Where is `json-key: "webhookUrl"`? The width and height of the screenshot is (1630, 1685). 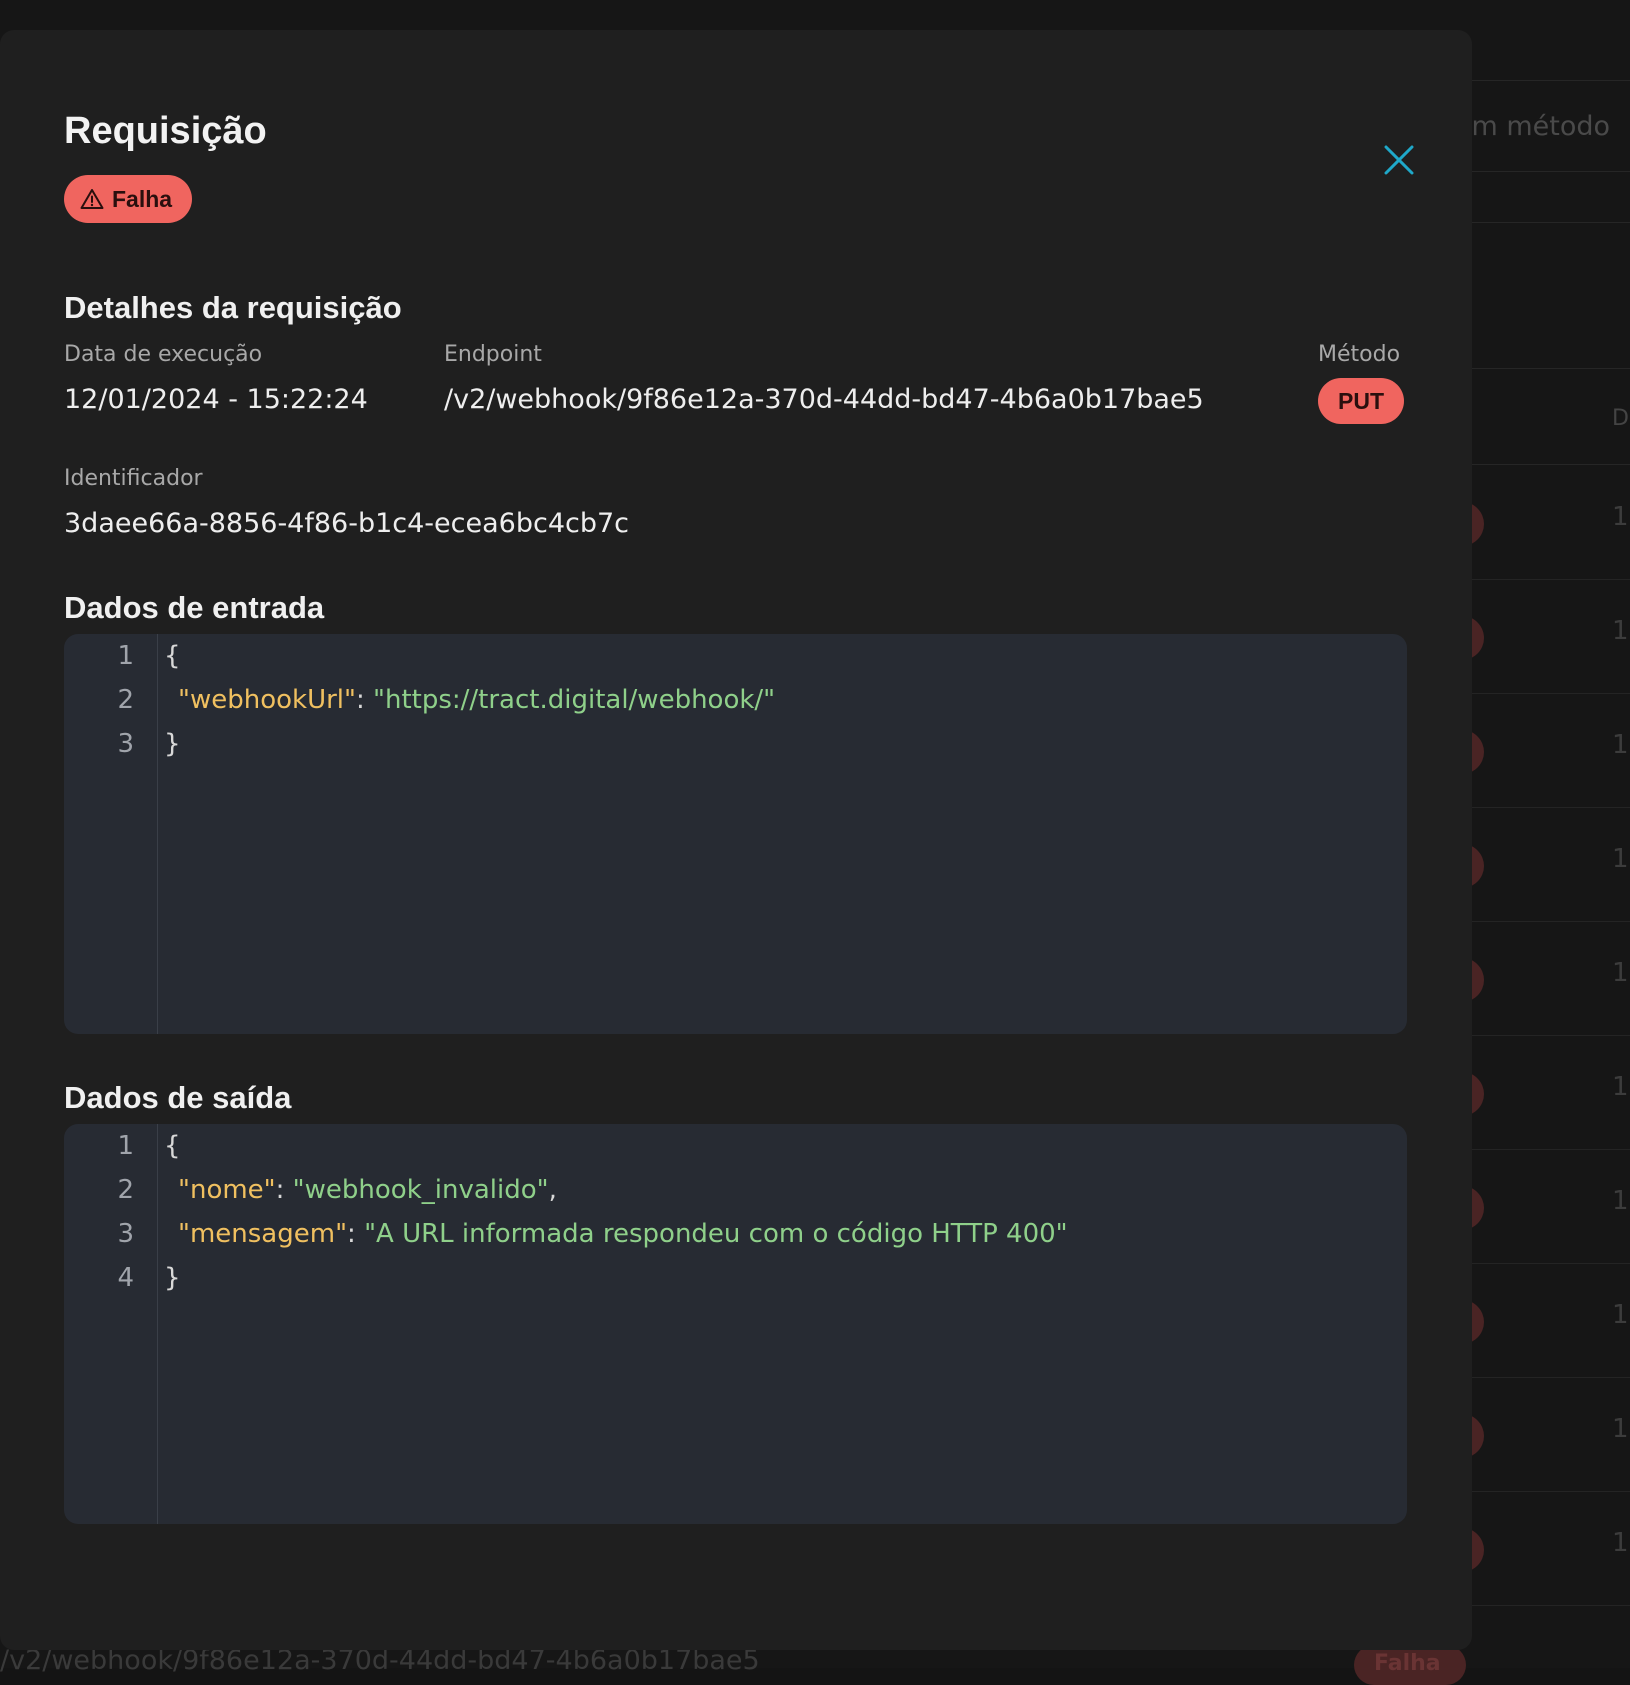
json-key: "webhookUrl" is located at coordinates (267, 700).